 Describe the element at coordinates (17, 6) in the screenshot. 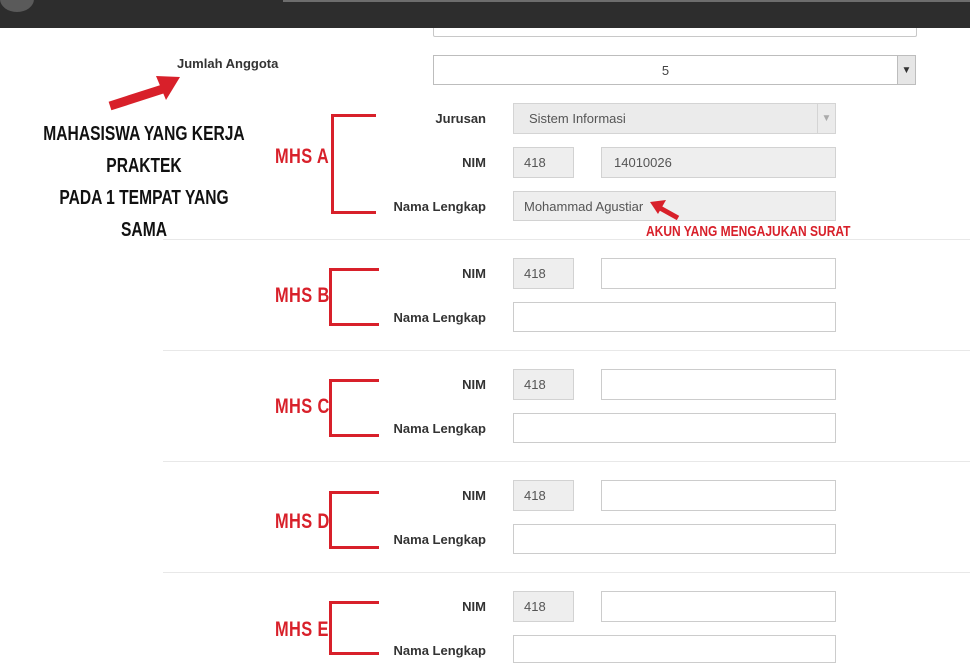

I see `browser-button-icon` at that location.